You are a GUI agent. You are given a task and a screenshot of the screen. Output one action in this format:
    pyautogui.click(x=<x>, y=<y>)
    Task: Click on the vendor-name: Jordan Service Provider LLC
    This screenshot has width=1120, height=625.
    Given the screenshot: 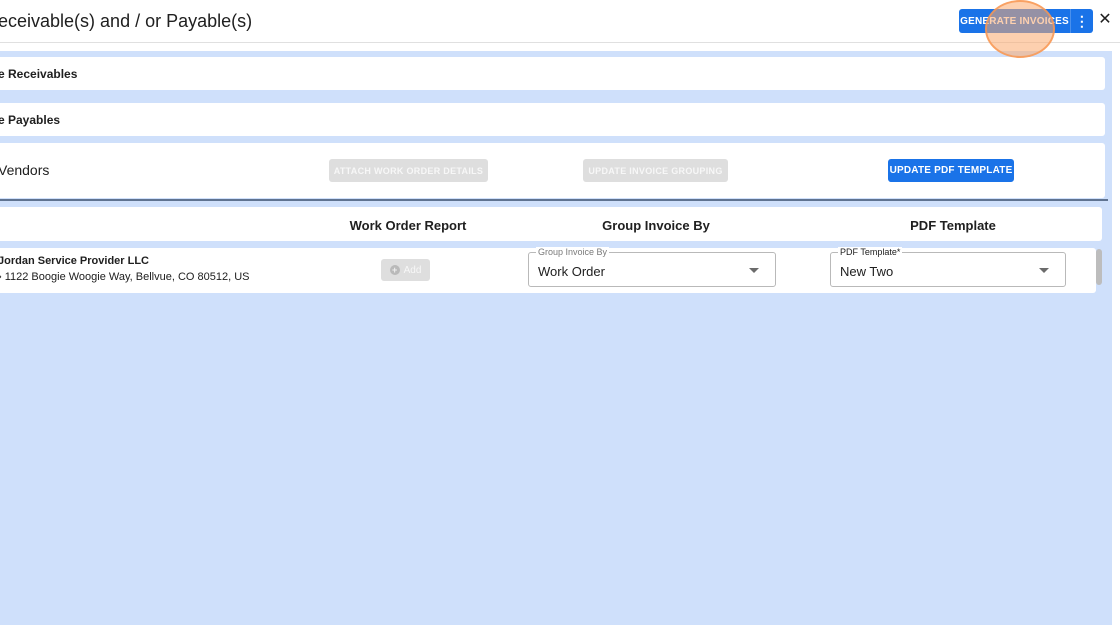 What is the action you would take?
    pyautogui.click(x=74, y=261)
    